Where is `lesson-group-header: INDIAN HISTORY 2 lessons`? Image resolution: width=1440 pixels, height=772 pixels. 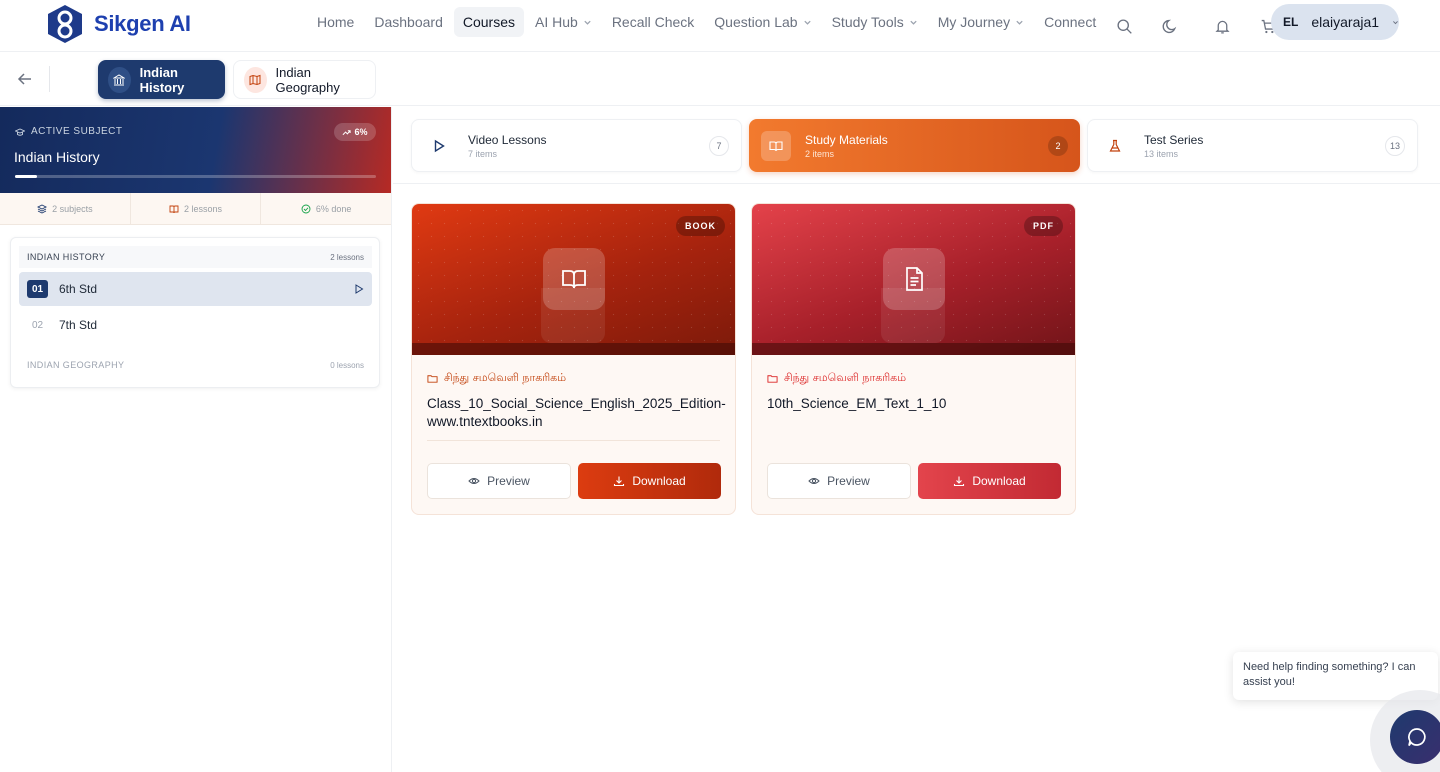
lesson-group-header: INDIAN HISTORY 2 lessons is located at coordinates (195, 257).